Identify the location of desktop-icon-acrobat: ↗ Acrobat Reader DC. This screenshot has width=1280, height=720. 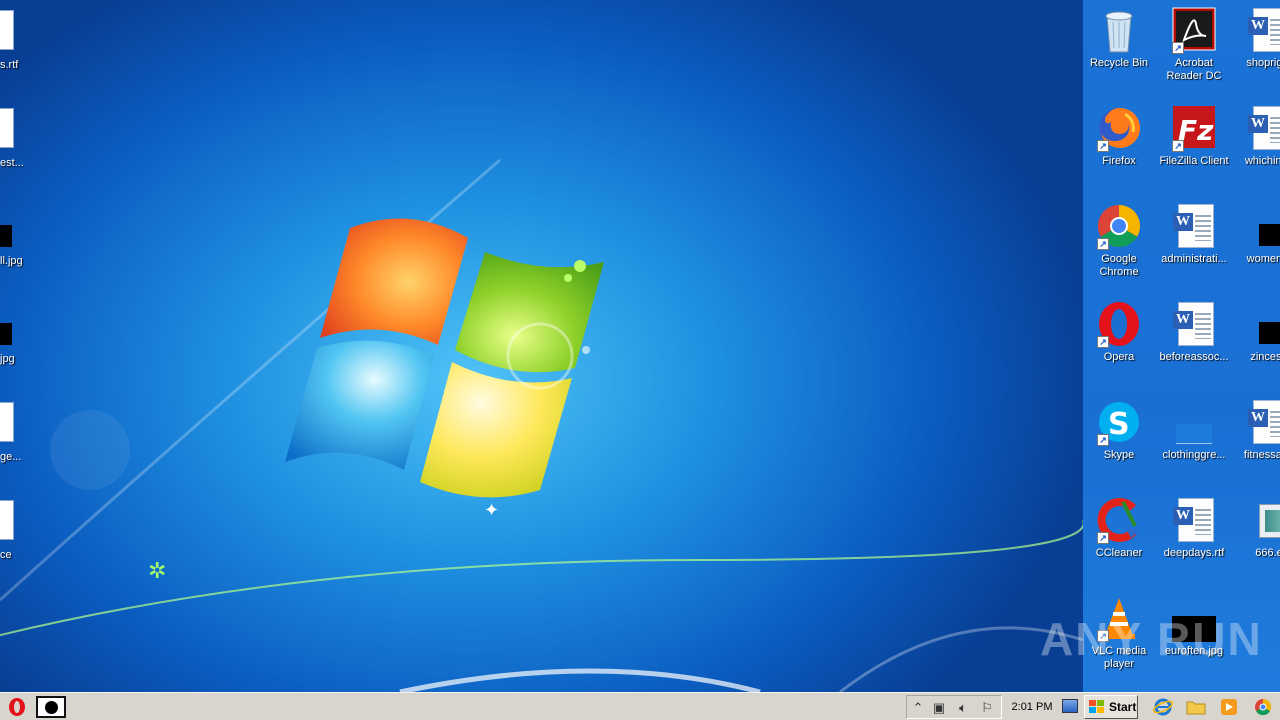
(1194, 44).